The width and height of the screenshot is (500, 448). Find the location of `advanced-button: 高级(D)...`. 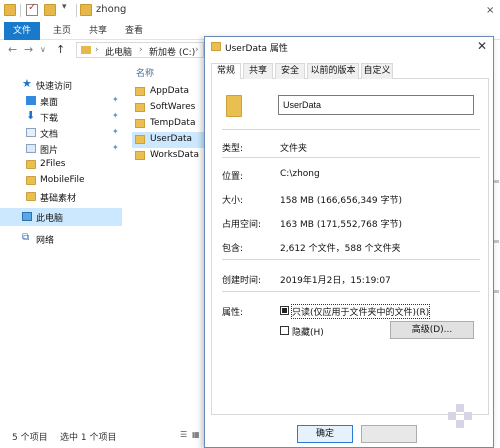

advanced-button: 高级(D)... is located at coordinates (432, 330).